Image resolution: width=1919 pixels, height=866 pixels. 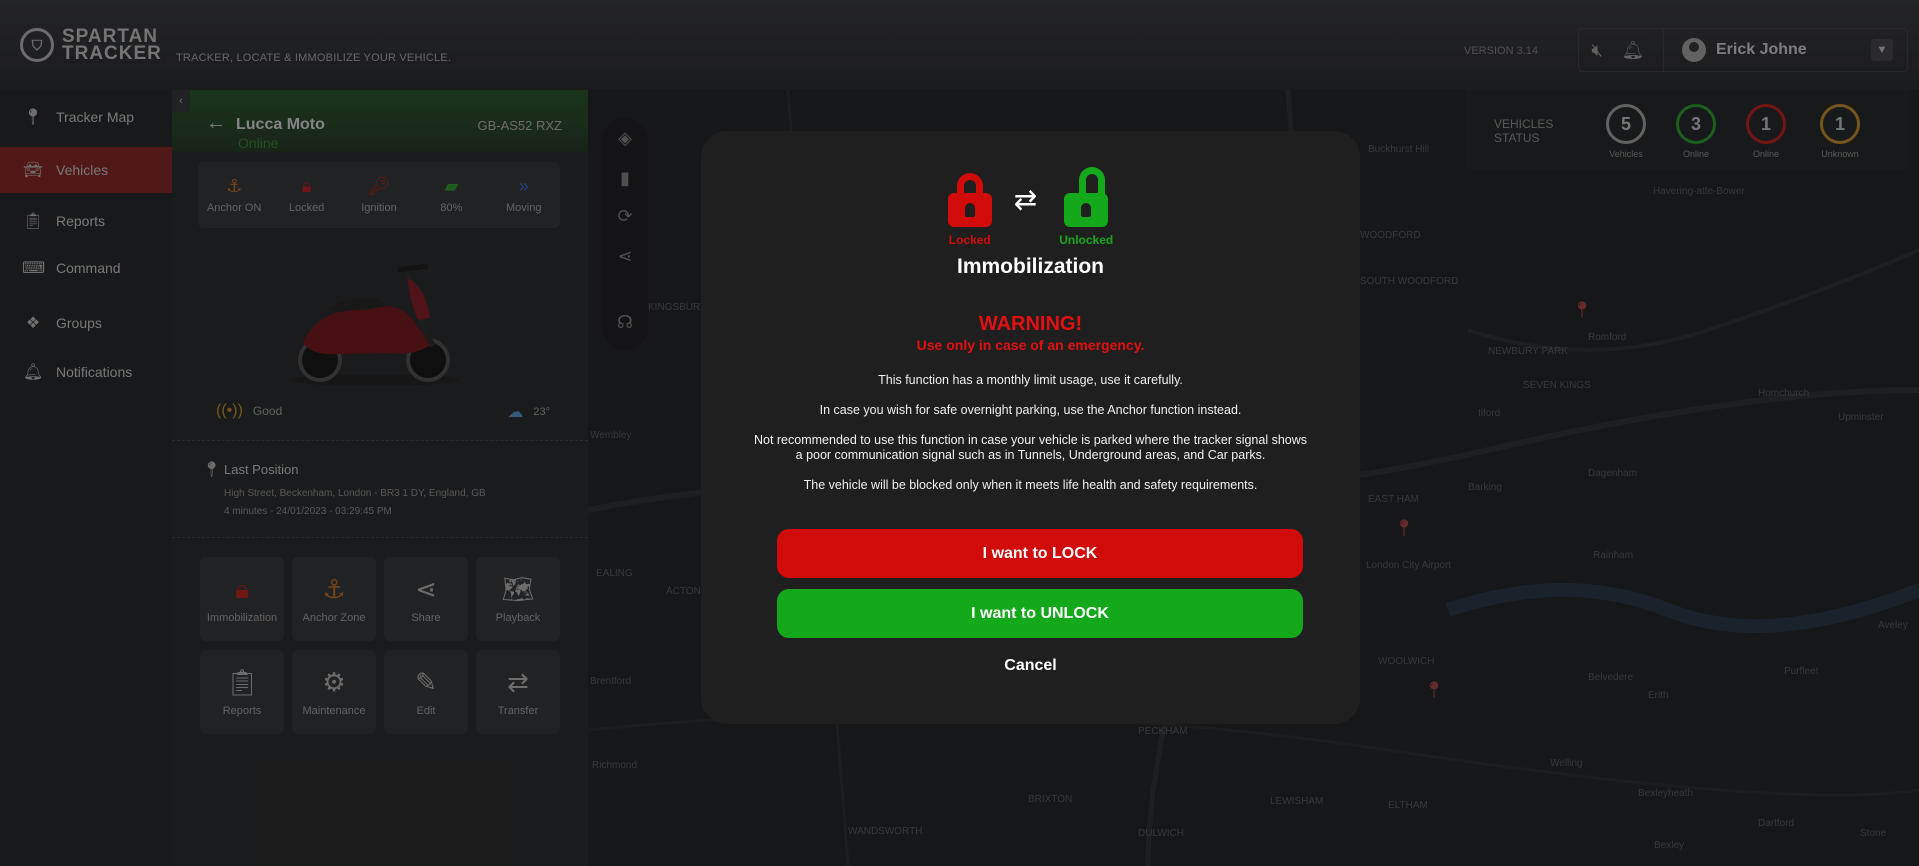 I want to click on modal-title: Immobilization, so click(x=1030, y=266).